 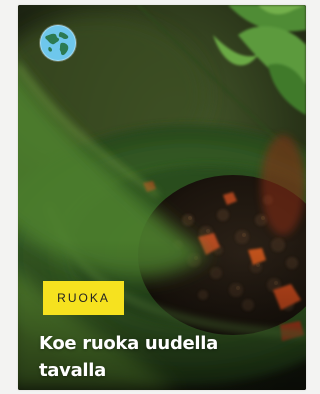 I want to click on category-tag: RUOKA, so click(x=83, y=298).